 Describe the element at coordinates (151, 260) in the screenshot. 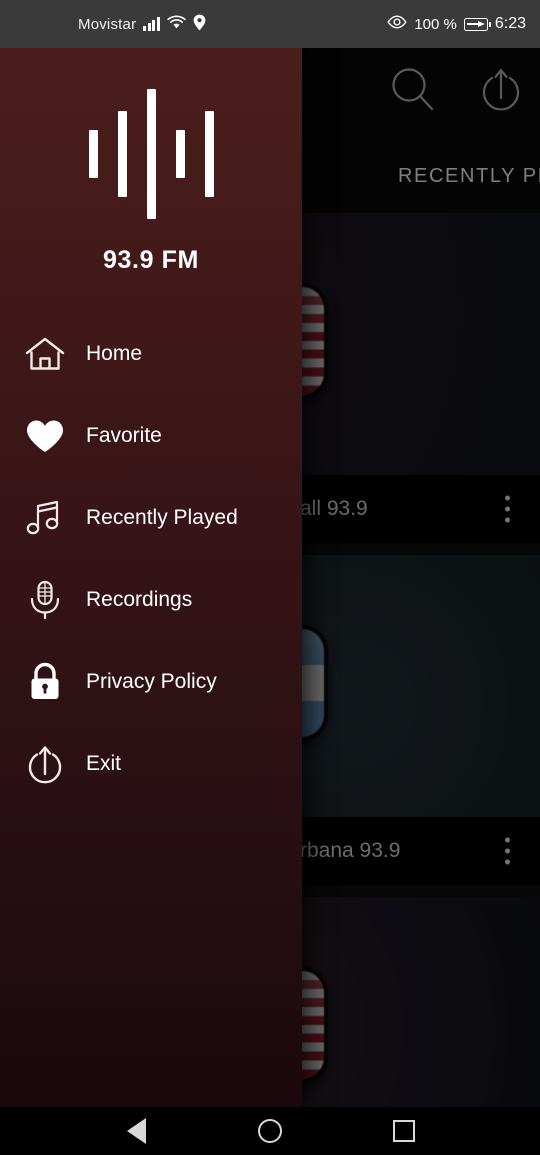

I see `station-frequency-title: 93.9 FM` at that location.